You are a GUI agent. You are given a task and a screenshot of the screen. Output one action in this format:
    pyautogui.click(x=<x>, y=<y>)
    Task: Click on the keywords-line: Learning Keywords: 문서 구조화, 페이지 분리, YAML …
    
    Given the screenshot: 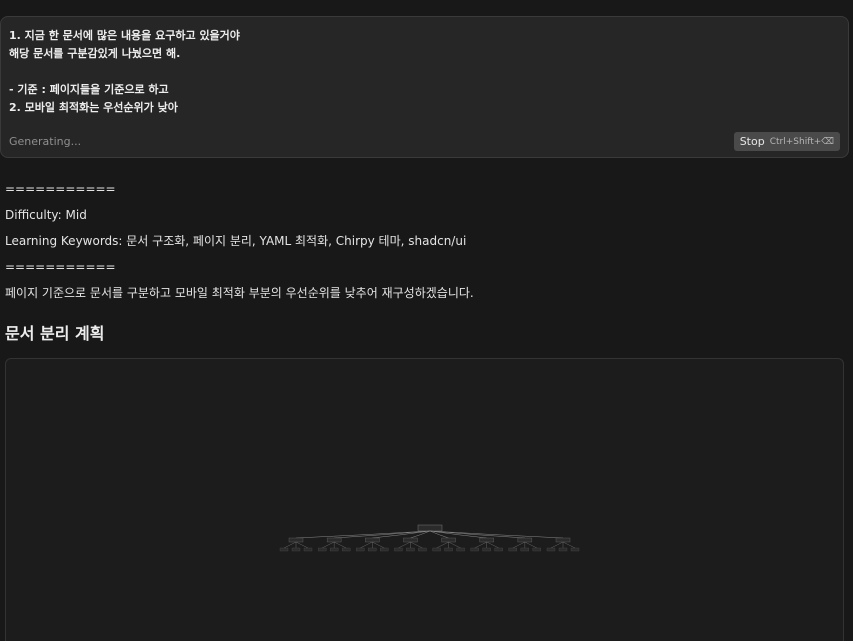 What is the action you would take?
    pyautogui.click(x=236, y=241)
    